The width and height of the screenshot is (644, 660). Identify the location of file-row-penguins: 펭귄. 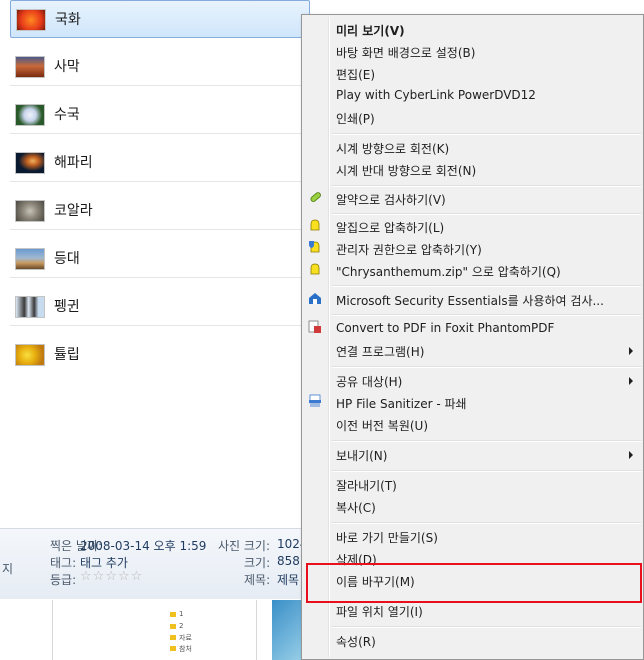
(160, 307).